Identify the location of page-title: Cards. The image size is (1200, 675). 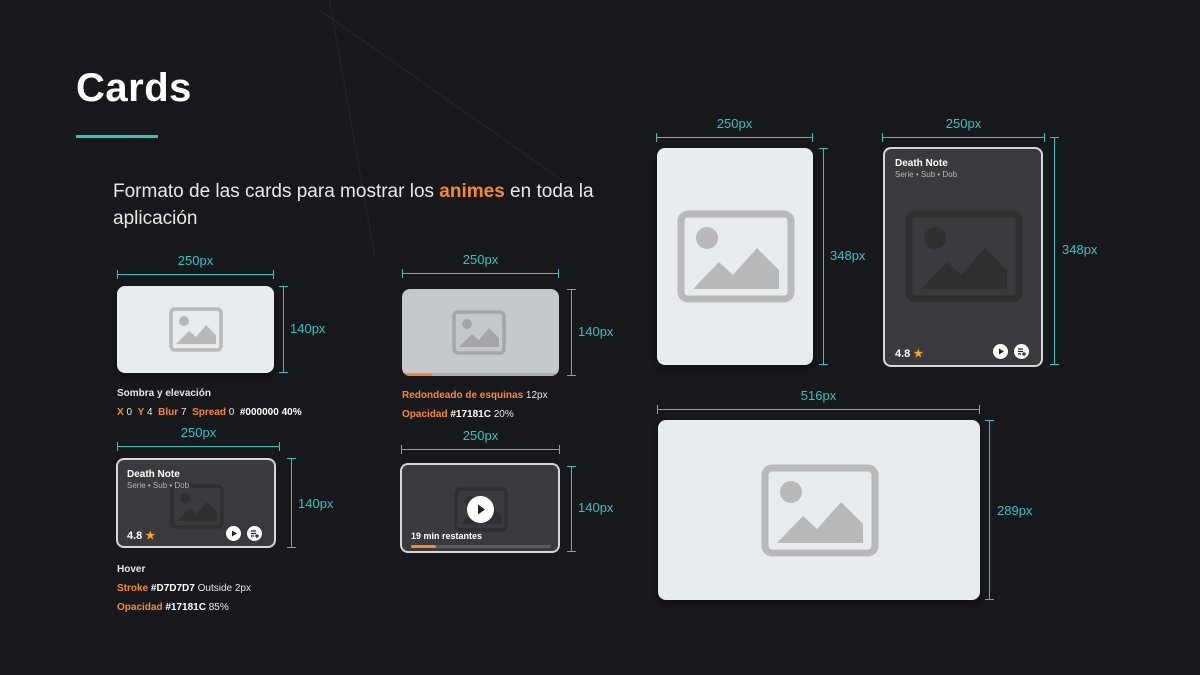
(134, 88).